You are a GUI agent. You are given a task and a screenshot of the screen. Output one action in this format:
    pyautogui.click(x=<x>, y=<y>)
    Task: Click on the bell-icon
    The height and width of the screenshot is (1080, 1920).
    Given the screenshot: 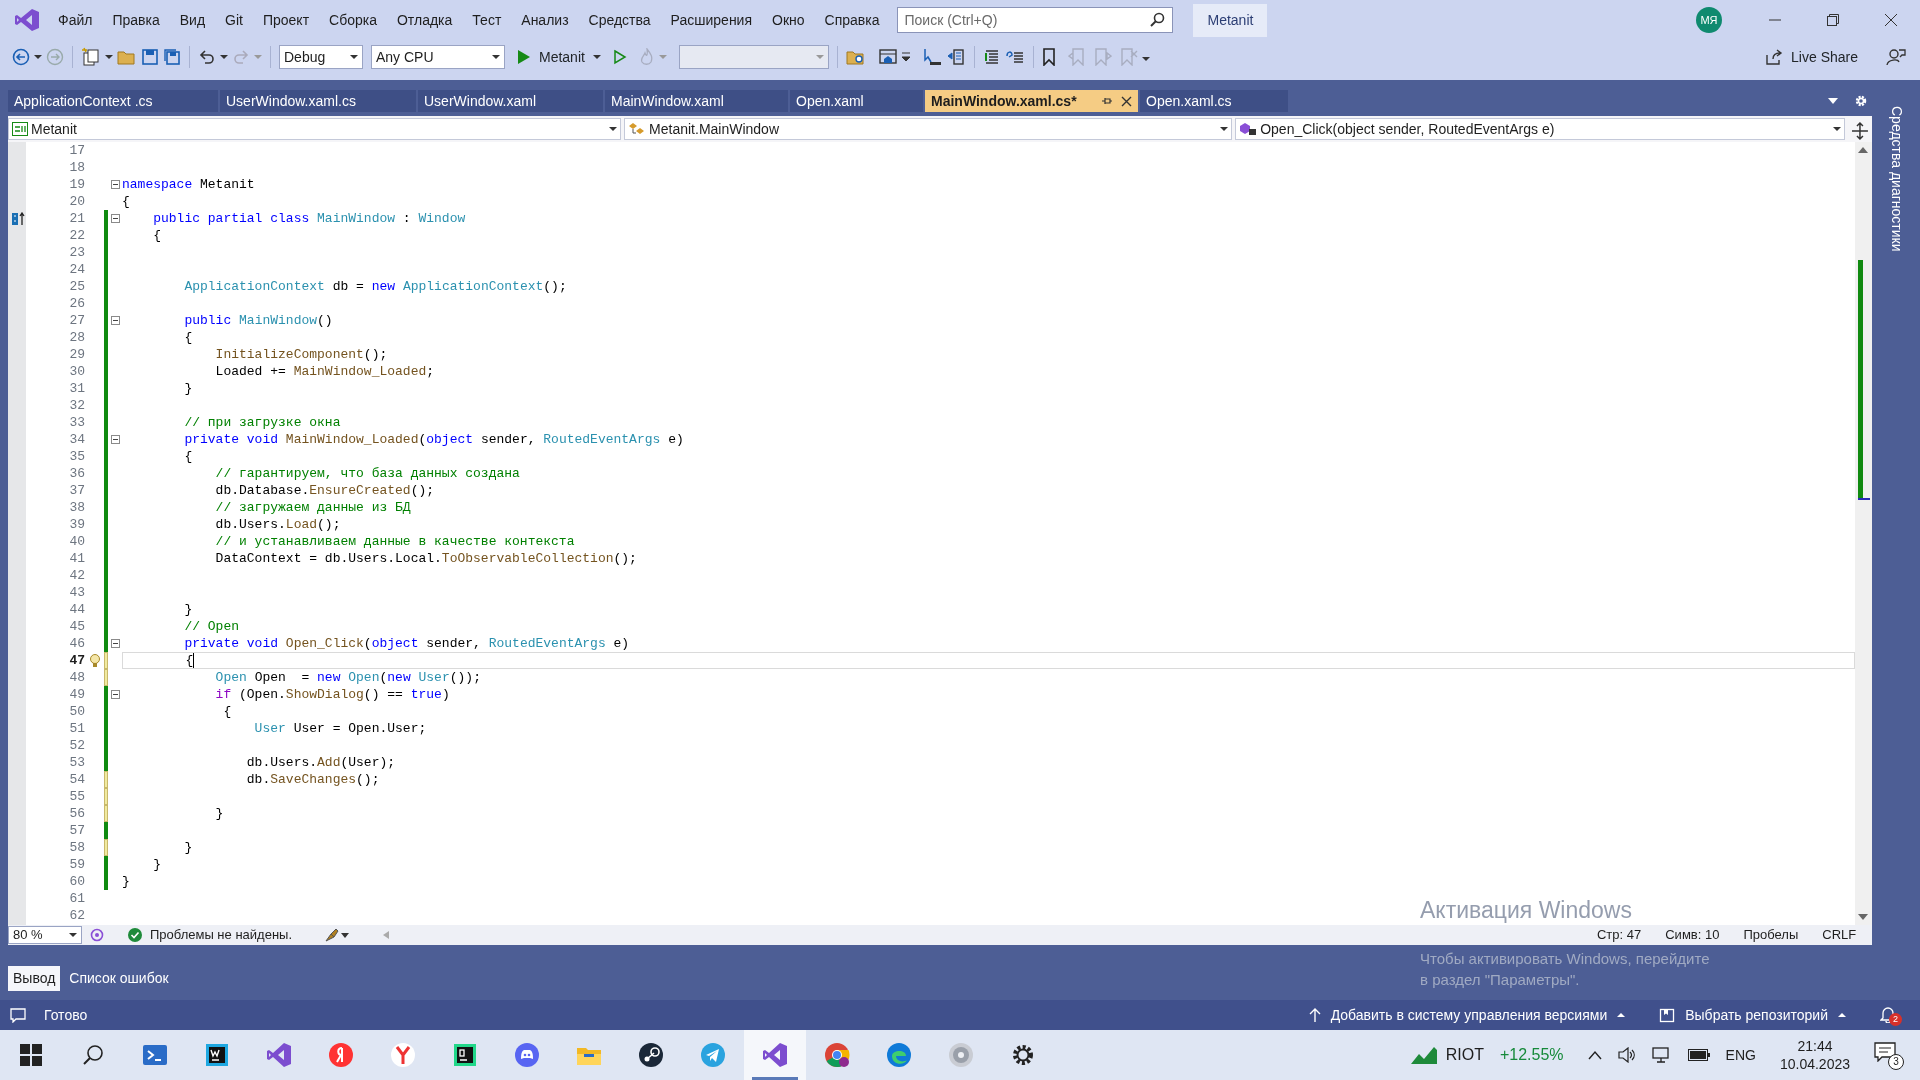 What is the action you would take?
    pyautogui.click(x=1888, y=1014)
    